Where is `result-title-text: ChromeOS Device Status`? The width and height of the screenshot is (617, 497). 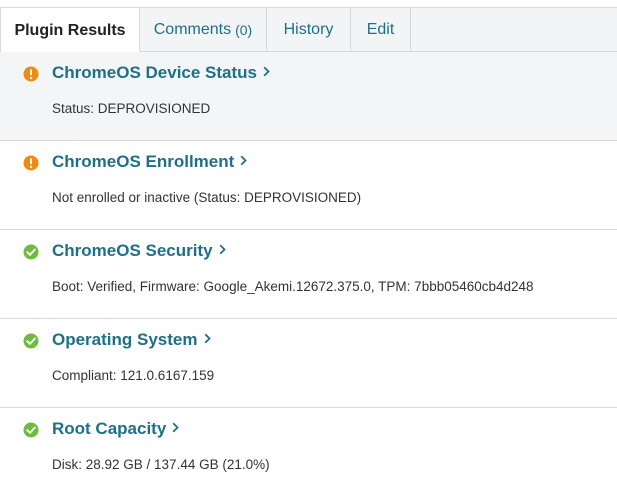 result-title-text: ChromeOS Device Status is located at coordinates (155, 72).